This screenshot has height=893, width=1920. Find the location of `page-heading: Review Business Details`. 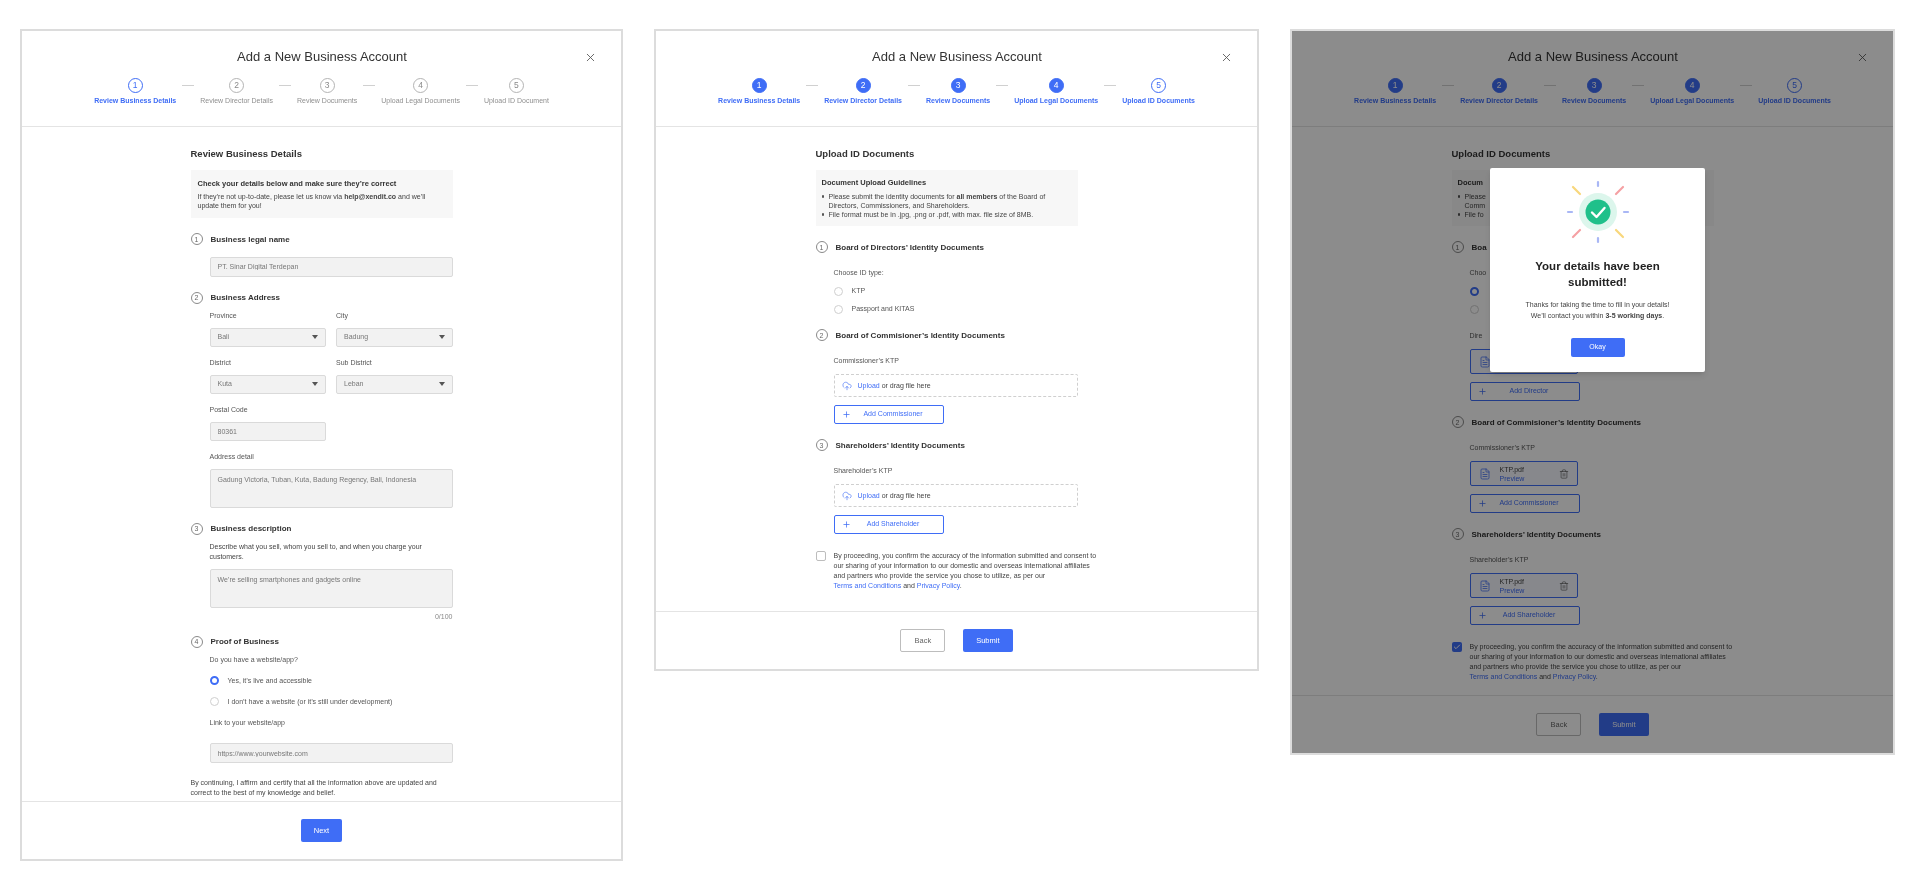

page-heading: Review Business Details is located at coordinates (246, 154).